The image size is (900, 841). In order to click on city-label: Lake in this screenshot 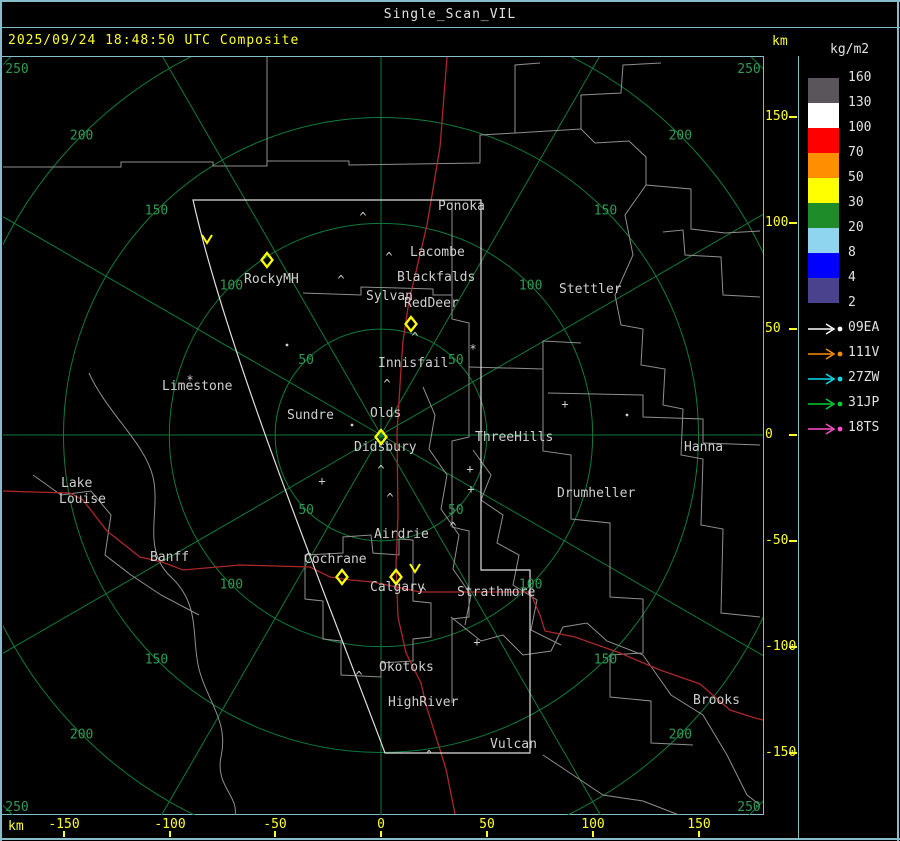, I will do `click(76, 483)`.